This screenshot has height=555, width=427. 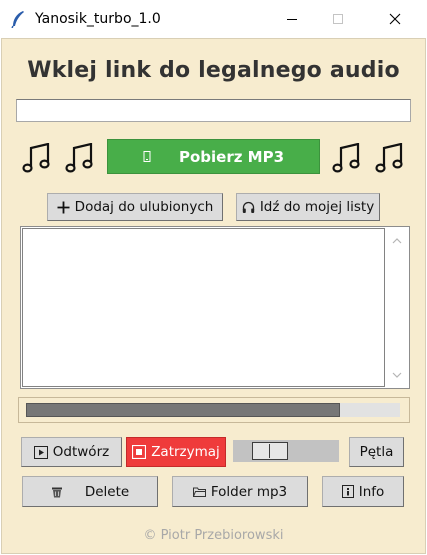 What do you see at coordinates (213, 535) in the screenshot?
I see `credit-text: © Piotr Przebiorowski` at bounding box center [213, 535].